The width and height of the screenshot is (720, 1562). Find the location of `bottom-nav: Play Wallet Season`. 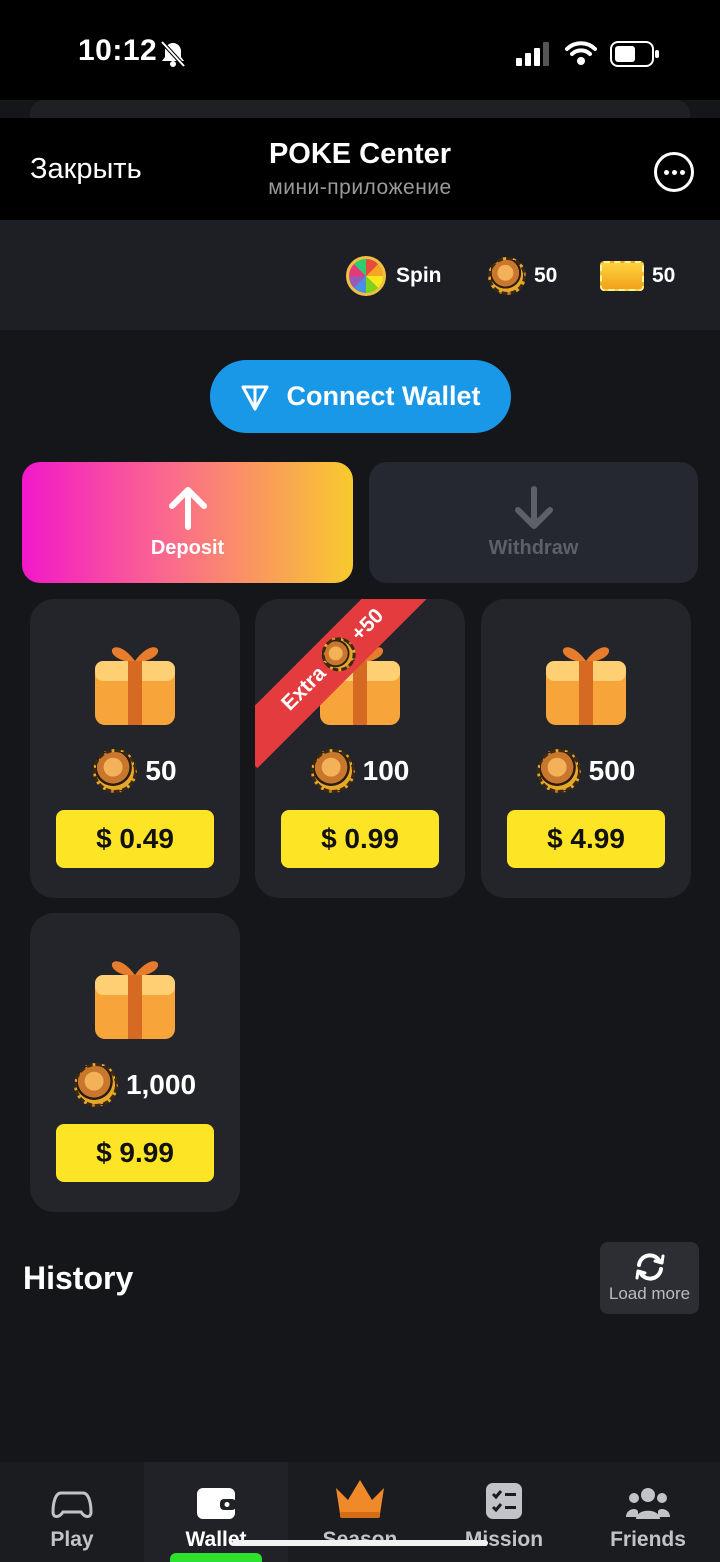

bottom-nav: Play Wallet Season is located at coordinates (360, 1512).